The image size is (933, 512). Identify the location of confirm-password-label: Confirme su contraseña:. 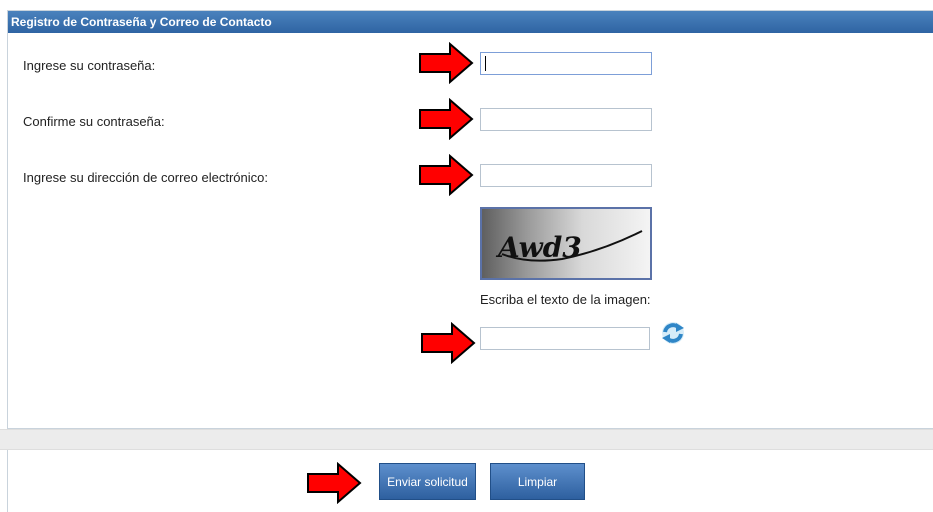
(94, 121).